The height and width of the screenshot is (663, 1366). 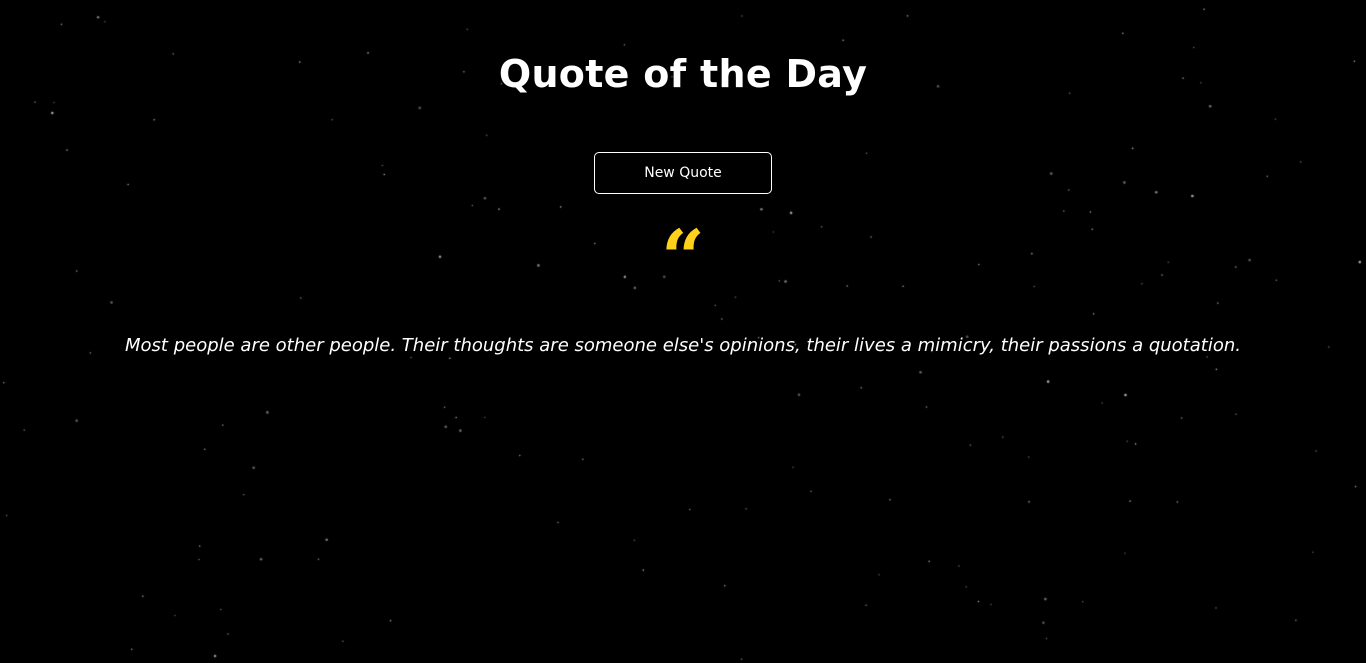 What do you see at coordinates (683, 173) in the screenshot?
I see `new-quote-button: New Quote` at bounding box center [683, 173].